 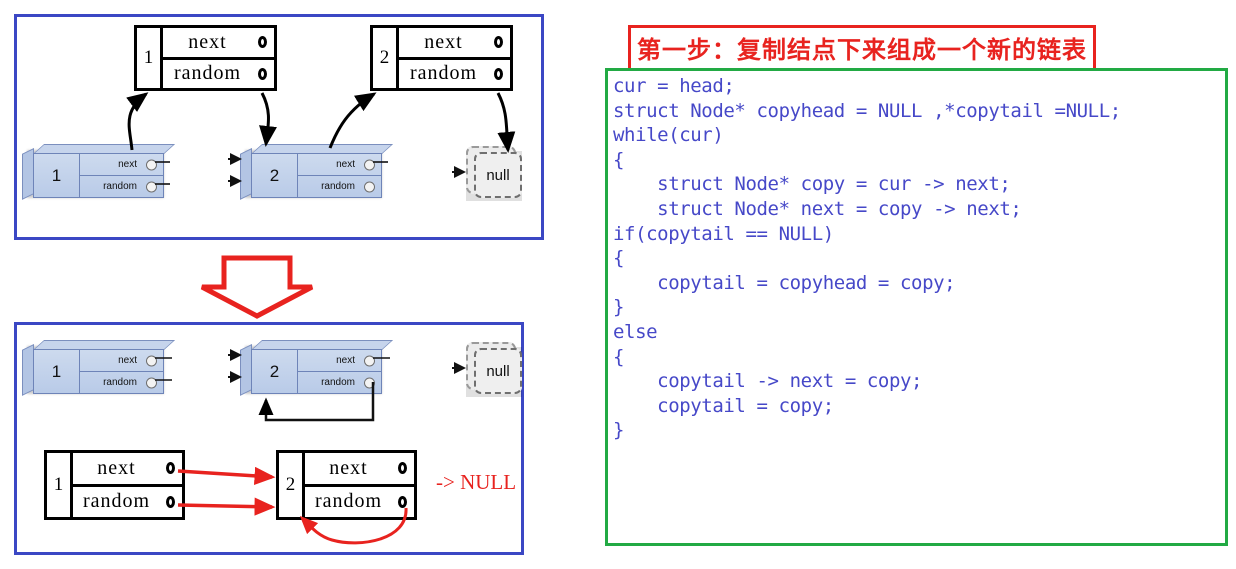 What do you see at coordinates (60, 485) in the screenshot?
I see `flat-node-1-bottom-id: 1` at bounding box center [60, 485].